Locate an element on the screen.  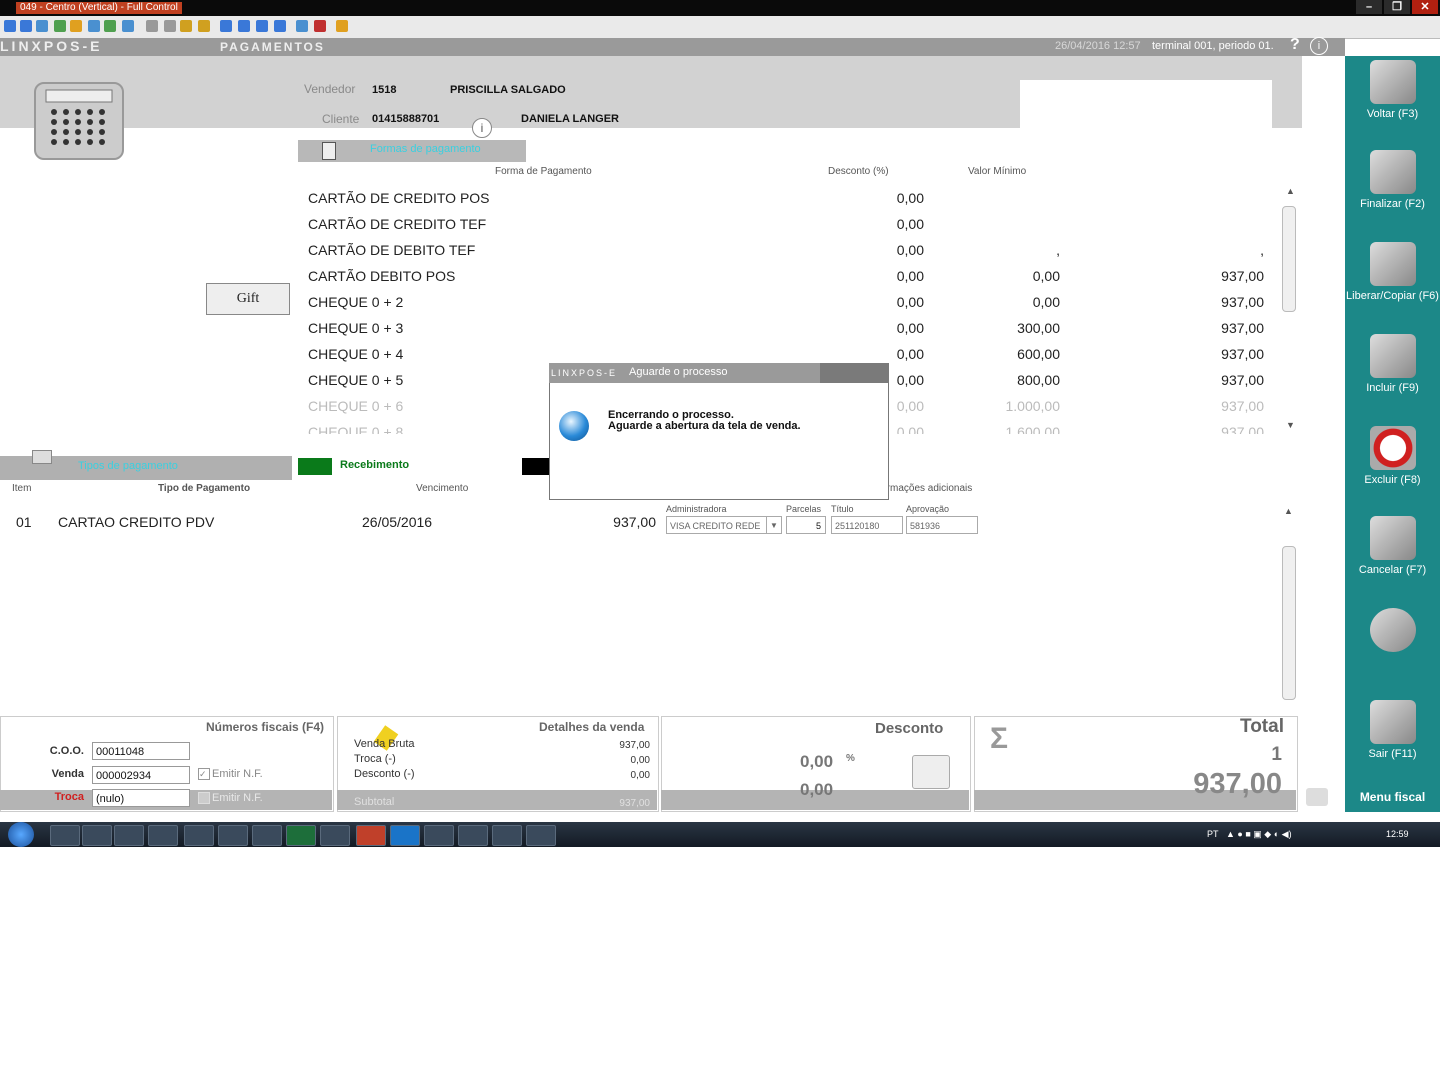
parcelas-label: Parcelas is located at coordinates (804, 509).